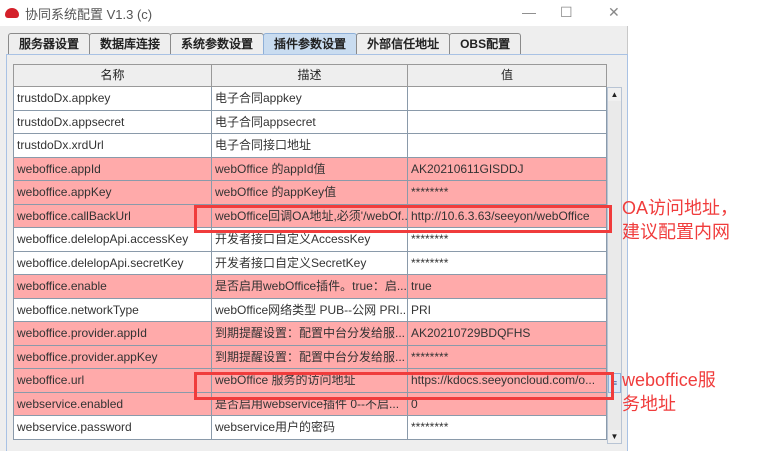  What do you see at coordinates (112, 310) in the screenshot?
I see `cell-name: weboffice.networkType` at bounding box center [112, 310].